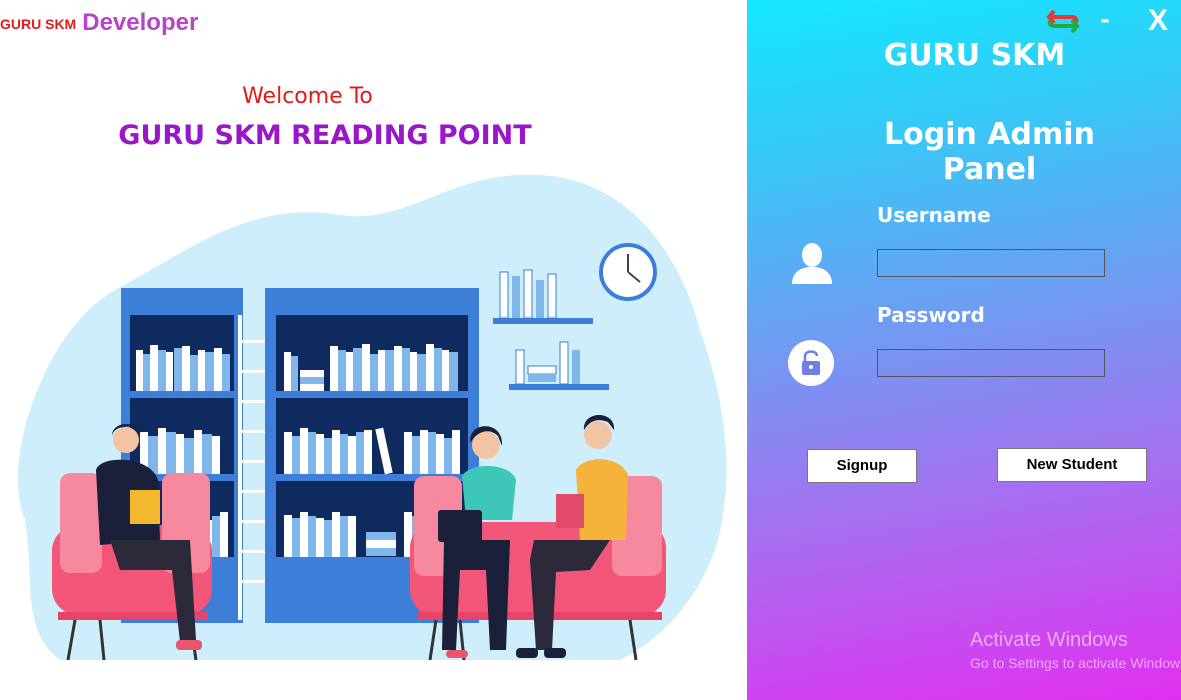 The width and height of the screenshot is (1181, 700). Describe the element at coordinates (140, 22) in the screenshot. I see `brand-developer-text: Developer` at that location.